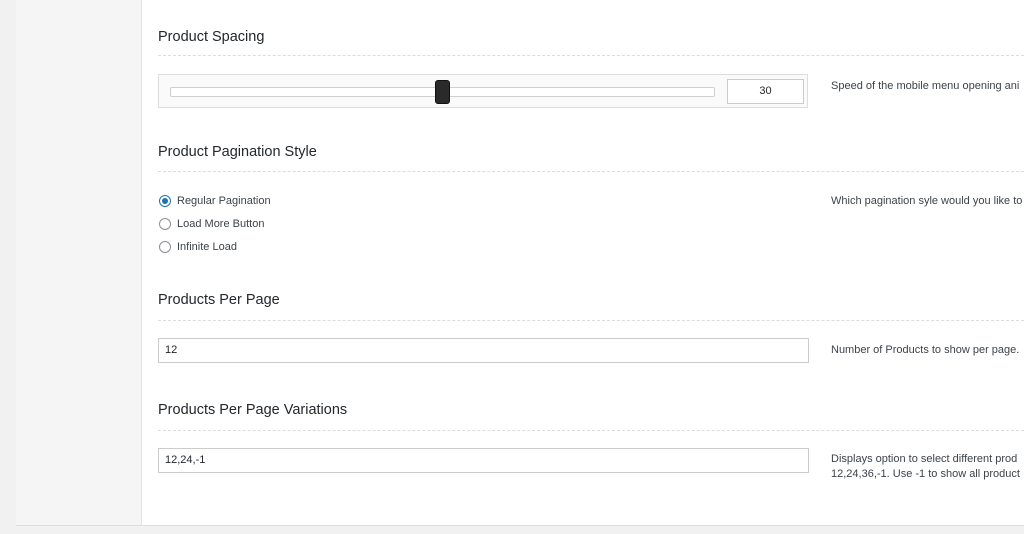 This screenshot has height=534, width=1024. I want to click on products-per-page-description: Number of Products to show per page., so click(925, 350).